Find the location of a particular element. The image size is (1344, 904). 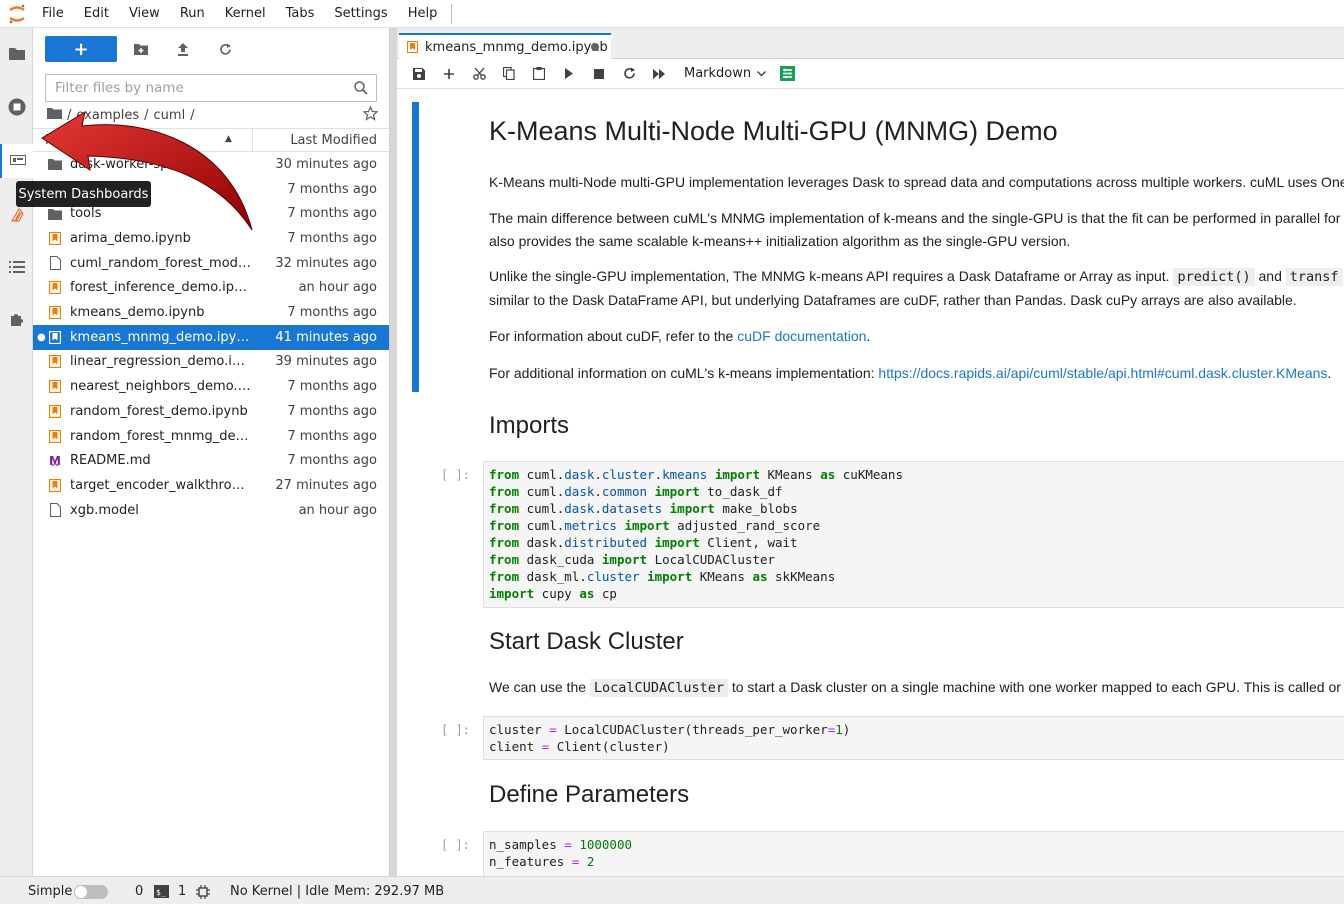

running-kernels-icon is located at coordinates (16, 107).